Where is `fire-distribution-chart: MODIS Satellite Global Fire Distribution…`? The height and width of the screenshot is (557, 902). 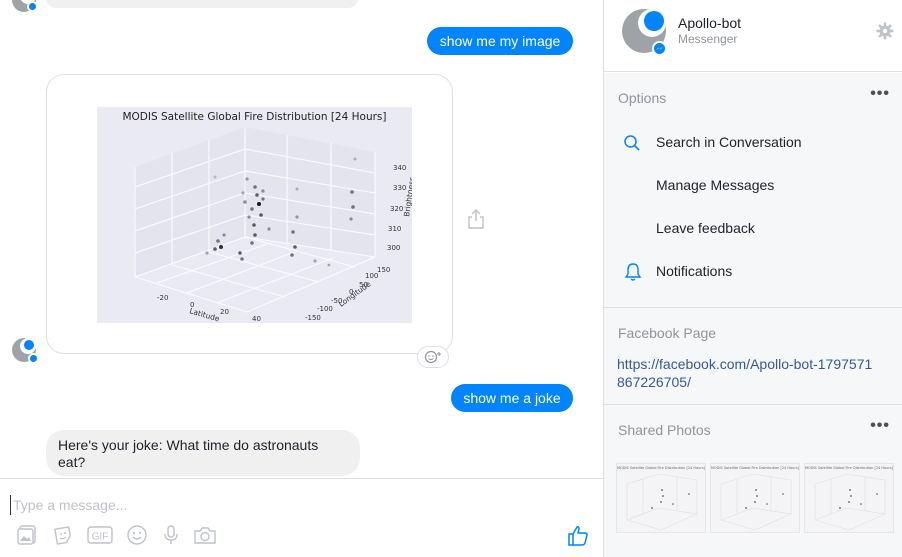
fire-distribution-chart: MODIS Satellite Global Fire Distribution… is located at coordinates (254, 215).